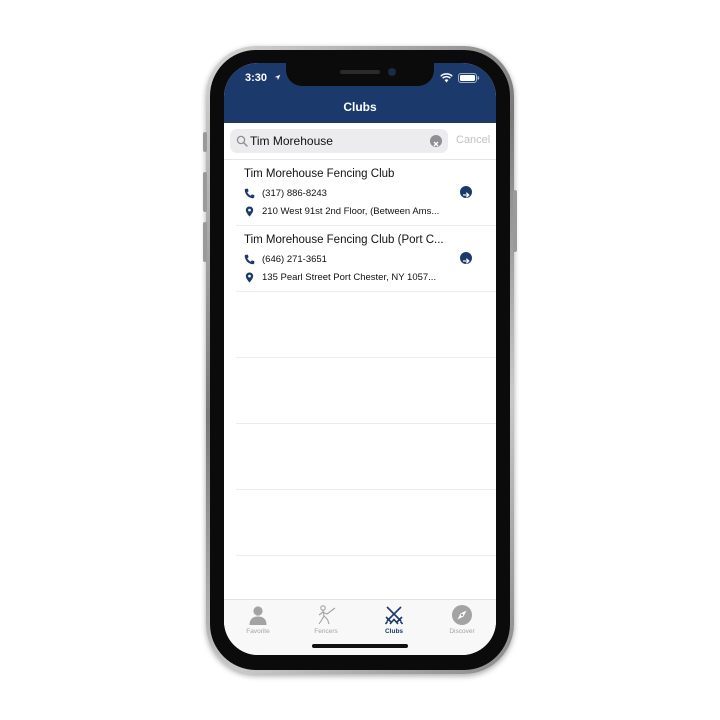  What do you see at coordinates (326, 631) in the screenshot?
I see `tab-label: Fencers` at bounding box center [326, 631].